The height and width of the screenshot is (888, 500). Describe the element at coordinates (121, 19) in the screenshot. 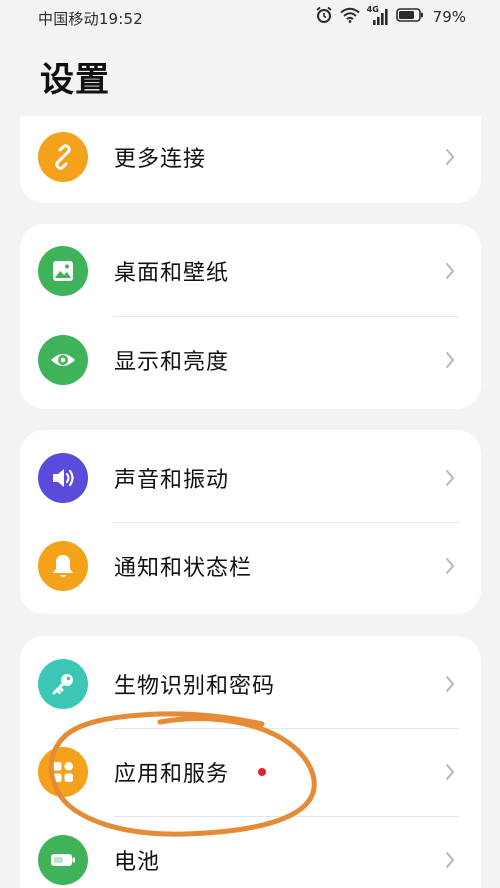

I see `status-time: 19:52` at that location.